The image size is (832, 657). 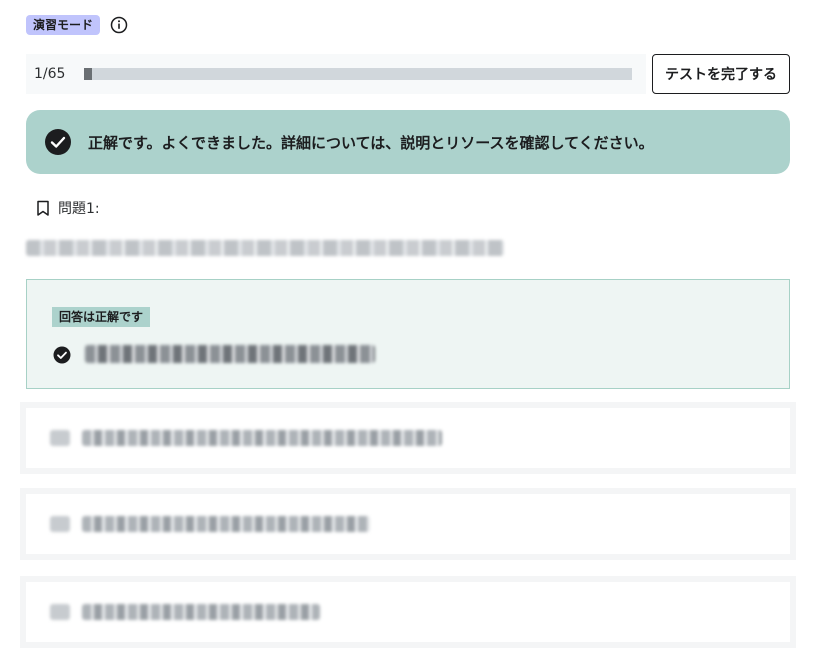 I want to click on question-label: 問題1:, so click(x=79, y=209).